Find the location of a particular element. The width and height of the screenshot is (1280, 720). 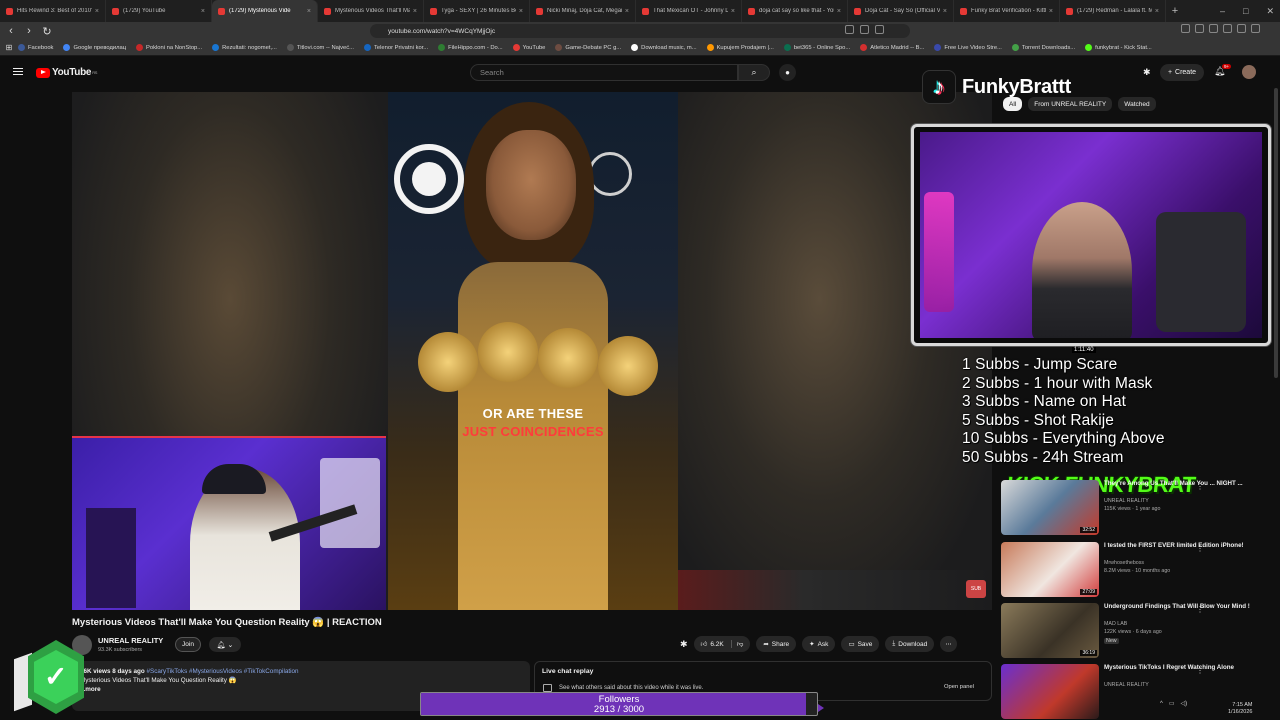

filter-chip: Watched is located at coordinates (1137, 104).